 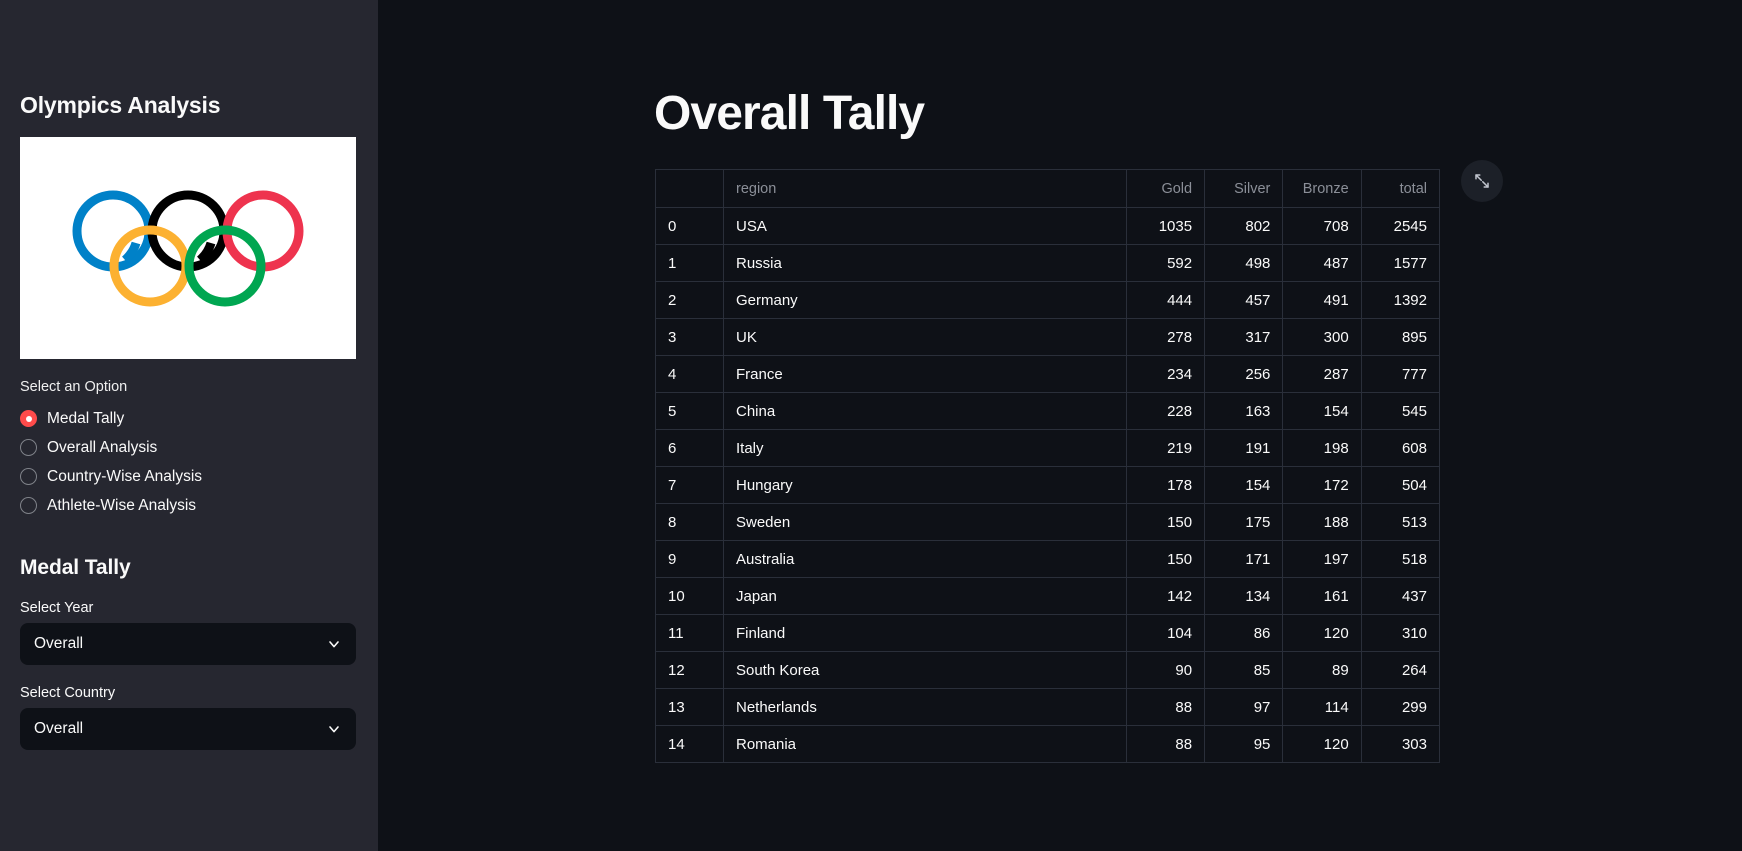 What do you see at coordinates (1165, 744) in the screenshot?
I see `cell-gold: 88` at bounding box center [1165, 744].